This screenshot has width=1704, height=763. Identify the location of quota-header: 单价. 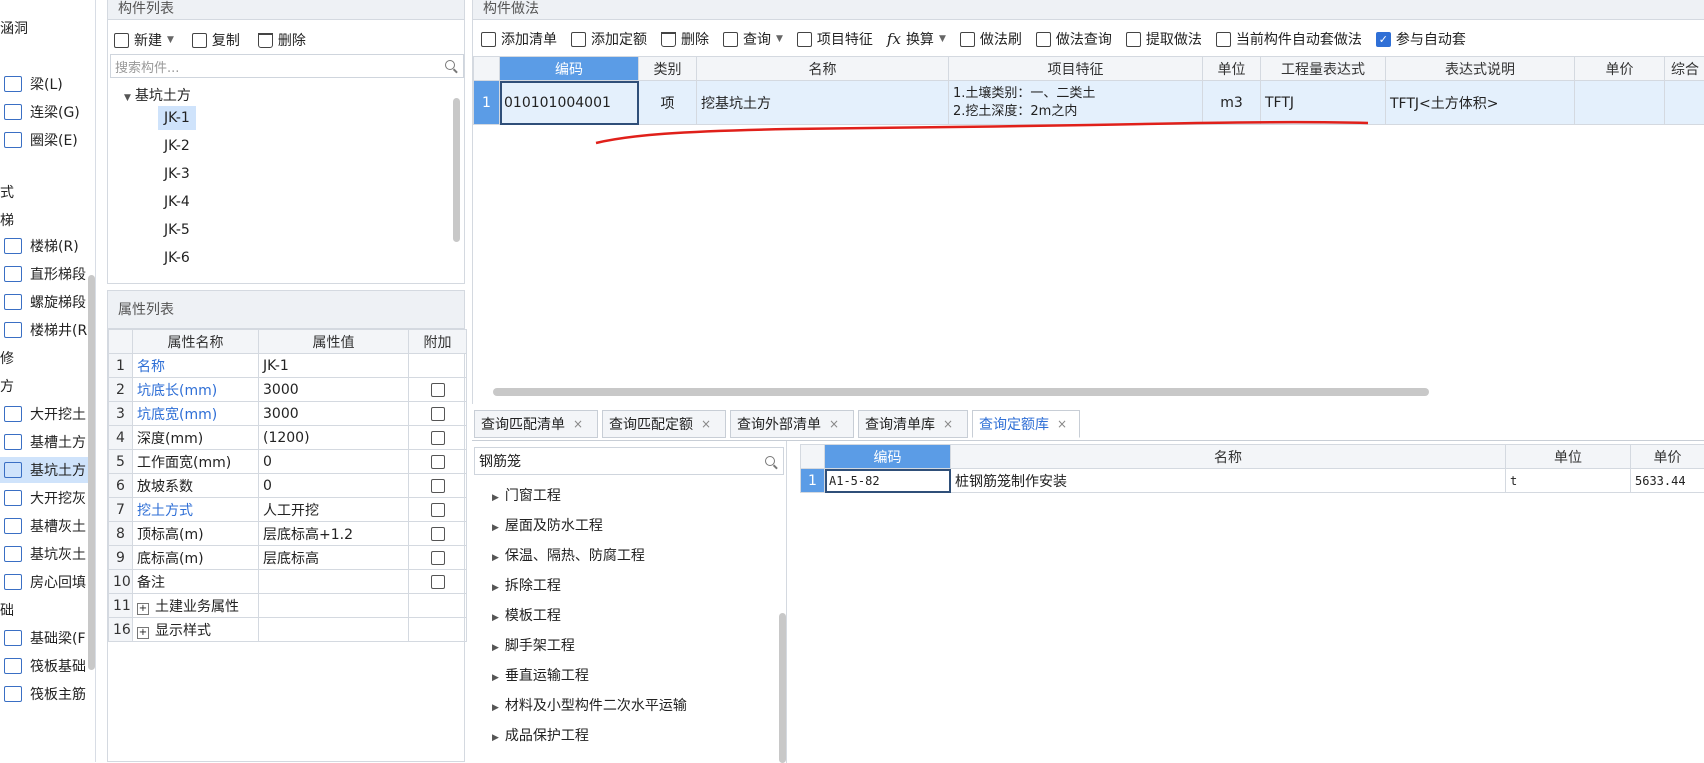
(1667, 457).